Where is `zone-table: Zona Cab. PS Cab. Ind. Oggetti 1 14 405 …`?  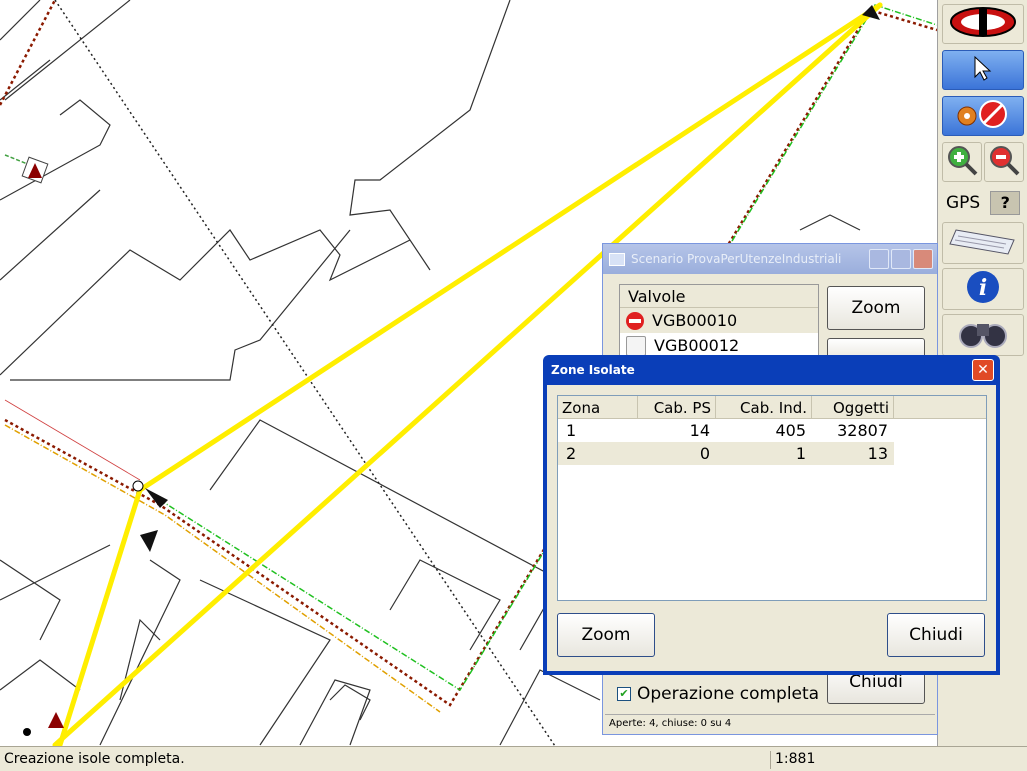
zone-table: Zona Cab. PS Cab. Ind. Oggetti 1 14 405 … is located at coordinates (772, 498).